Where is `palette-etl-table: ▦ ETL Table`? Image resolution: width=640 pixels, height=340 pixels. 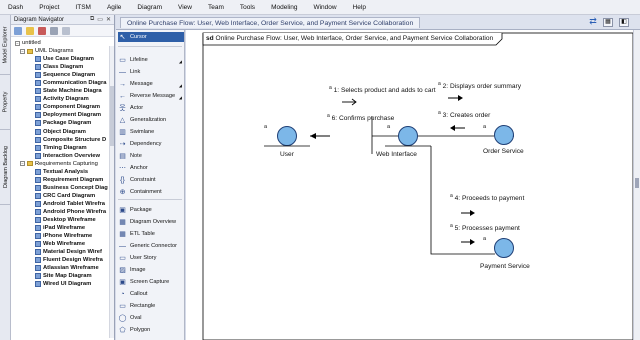 palette-etl-table: ▦ ETL Table is located at coordinates (151, 234).